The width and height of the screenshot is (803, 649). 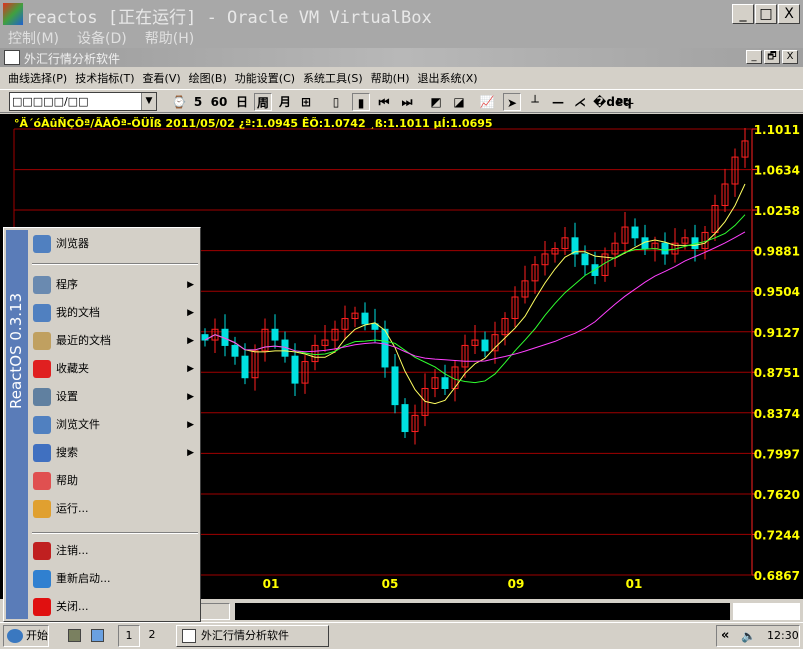 What do you see at coordinates (612, 102) in the screenshot?
I see `toolbar-button: �deq` at bounding box center [612, 102].